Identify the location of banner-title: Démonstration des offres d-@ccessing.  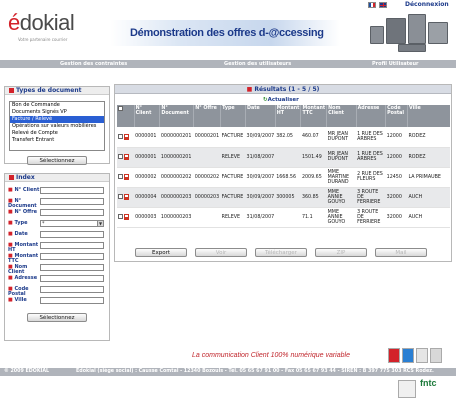
(227, 33).